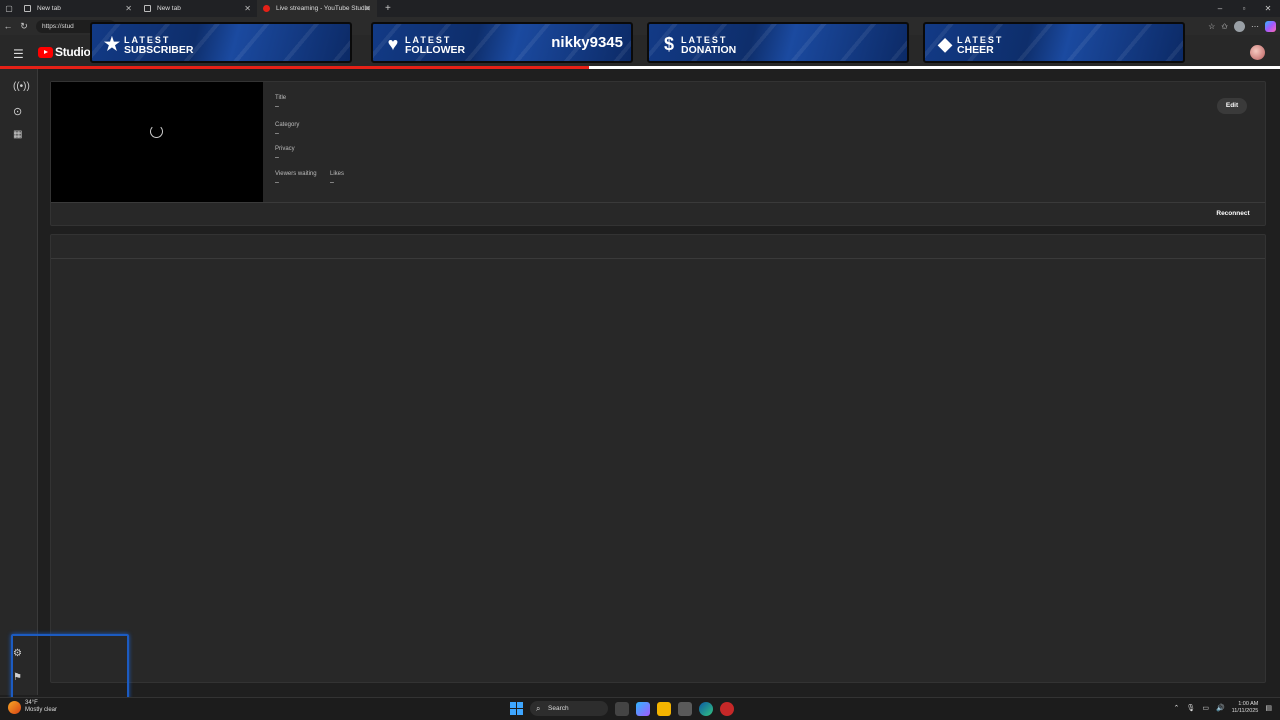 This screenshot has width=1280, height=720. I want to click on reload-icon: ↻, so click(24, 26).